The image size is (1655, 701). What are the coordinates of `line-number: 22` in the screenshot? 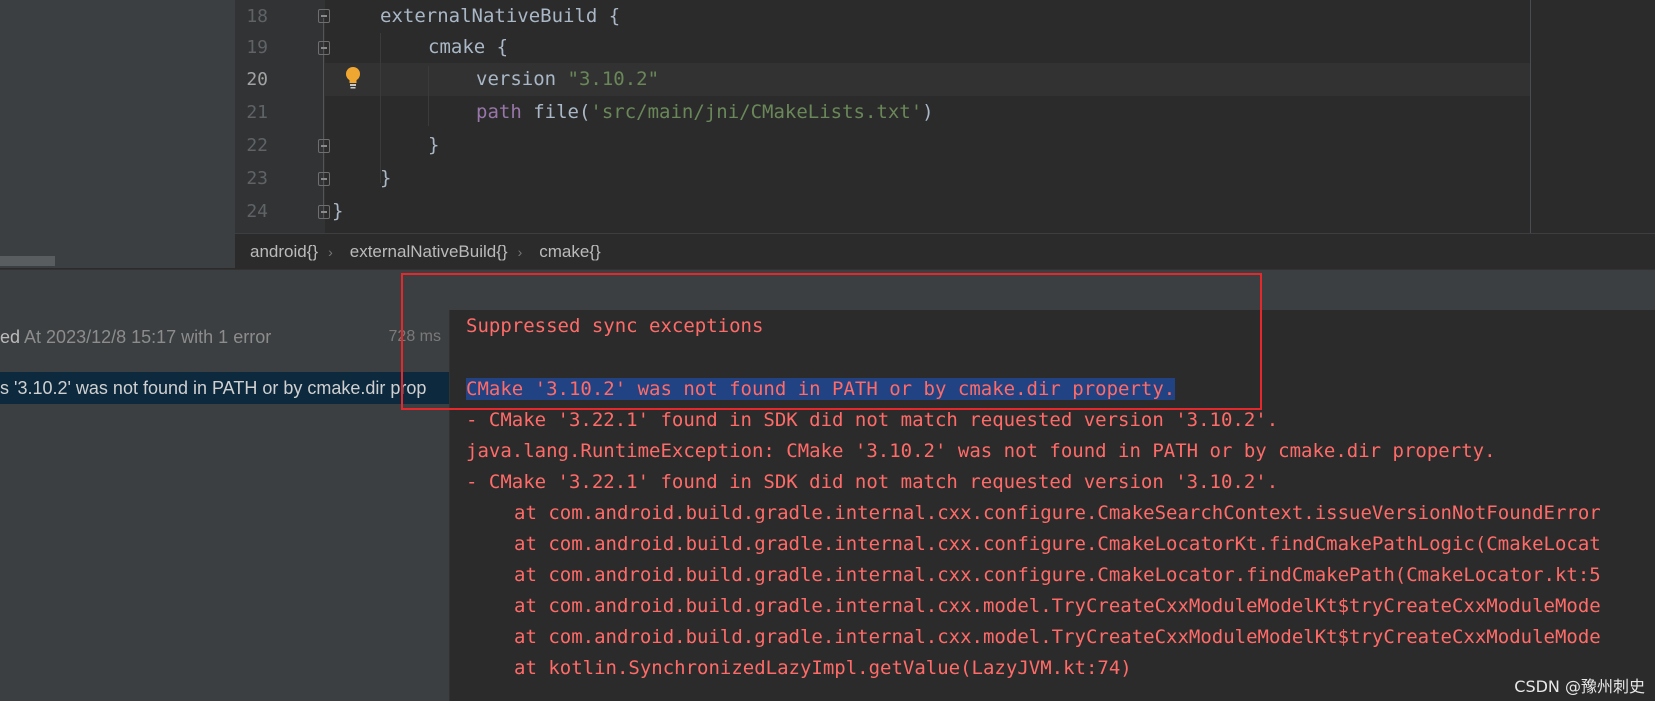 It's located at (257, 145).